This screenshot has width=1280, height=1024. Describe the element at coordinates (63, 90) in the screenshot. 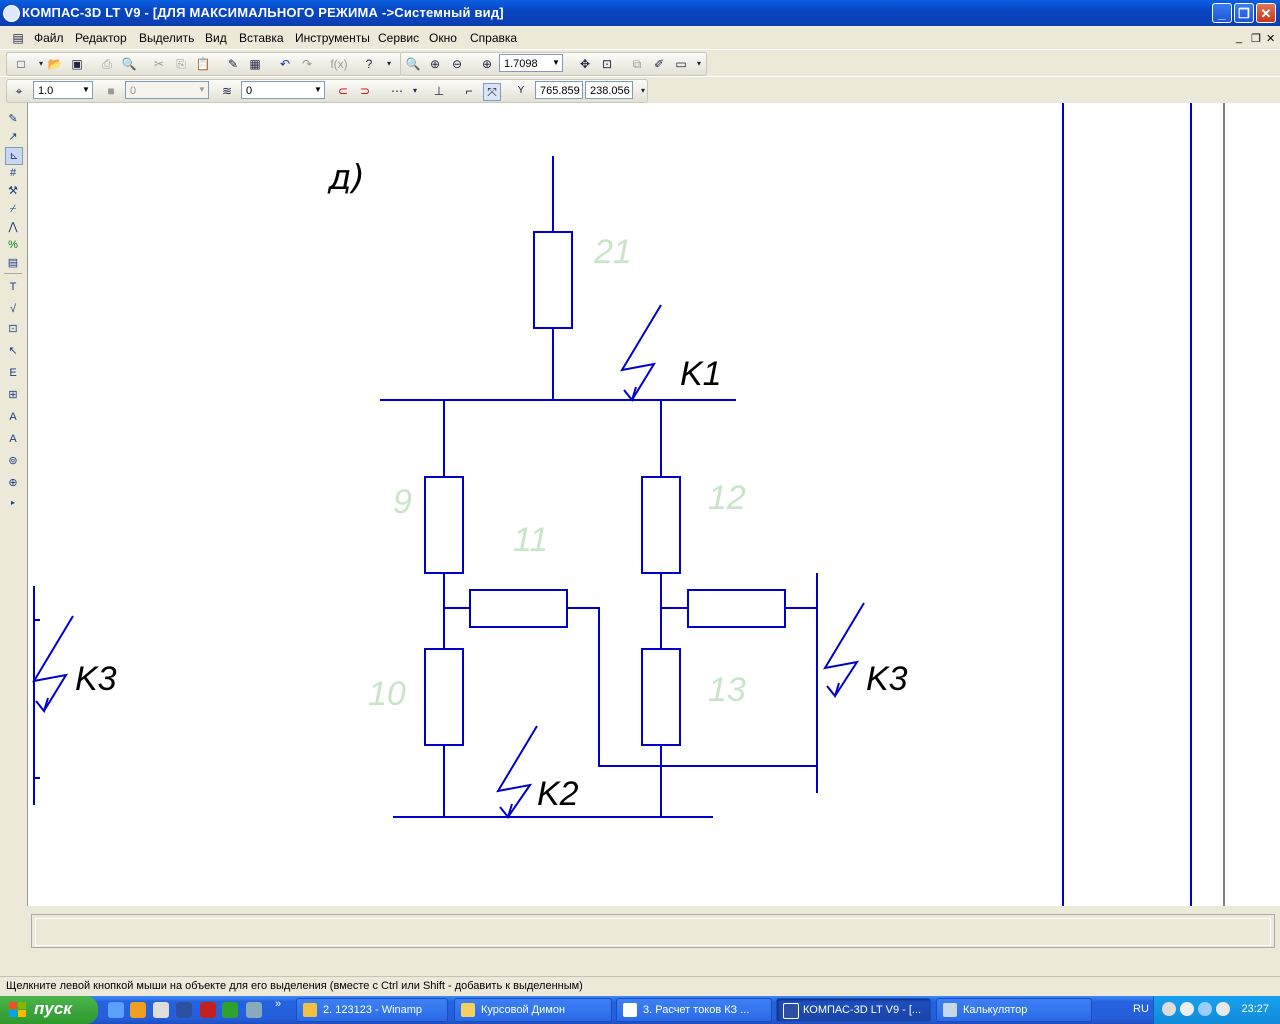

I see `scale-field: 1.0 ▼` at that location.